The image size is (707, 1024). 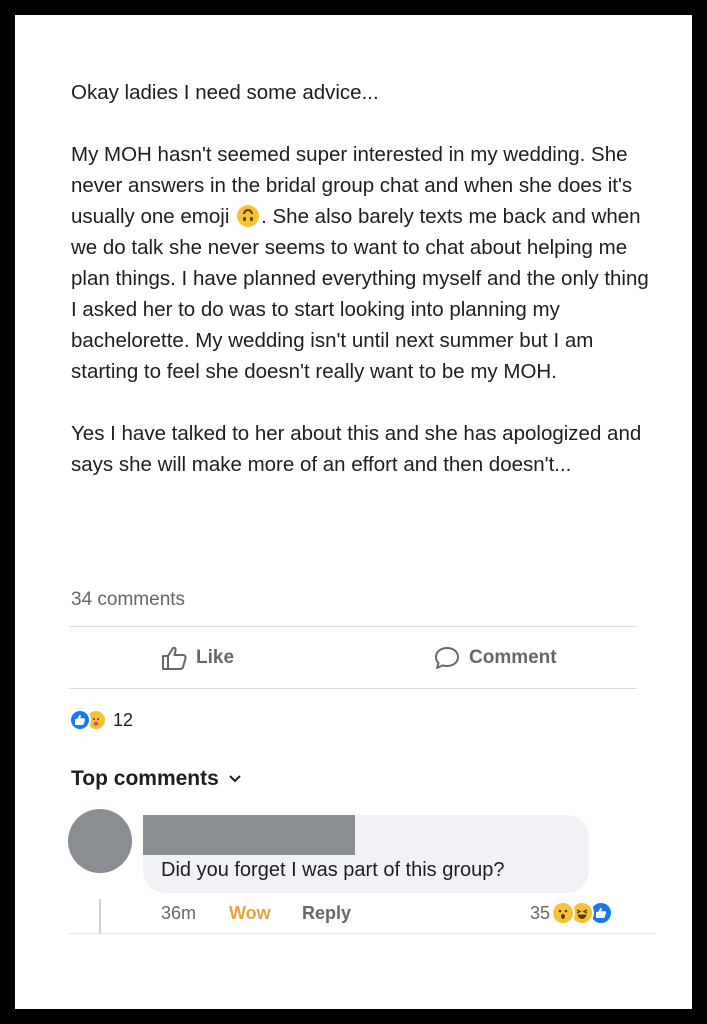 I want to click on top-comments-filter: Top comments, so click(x=156, y=779).